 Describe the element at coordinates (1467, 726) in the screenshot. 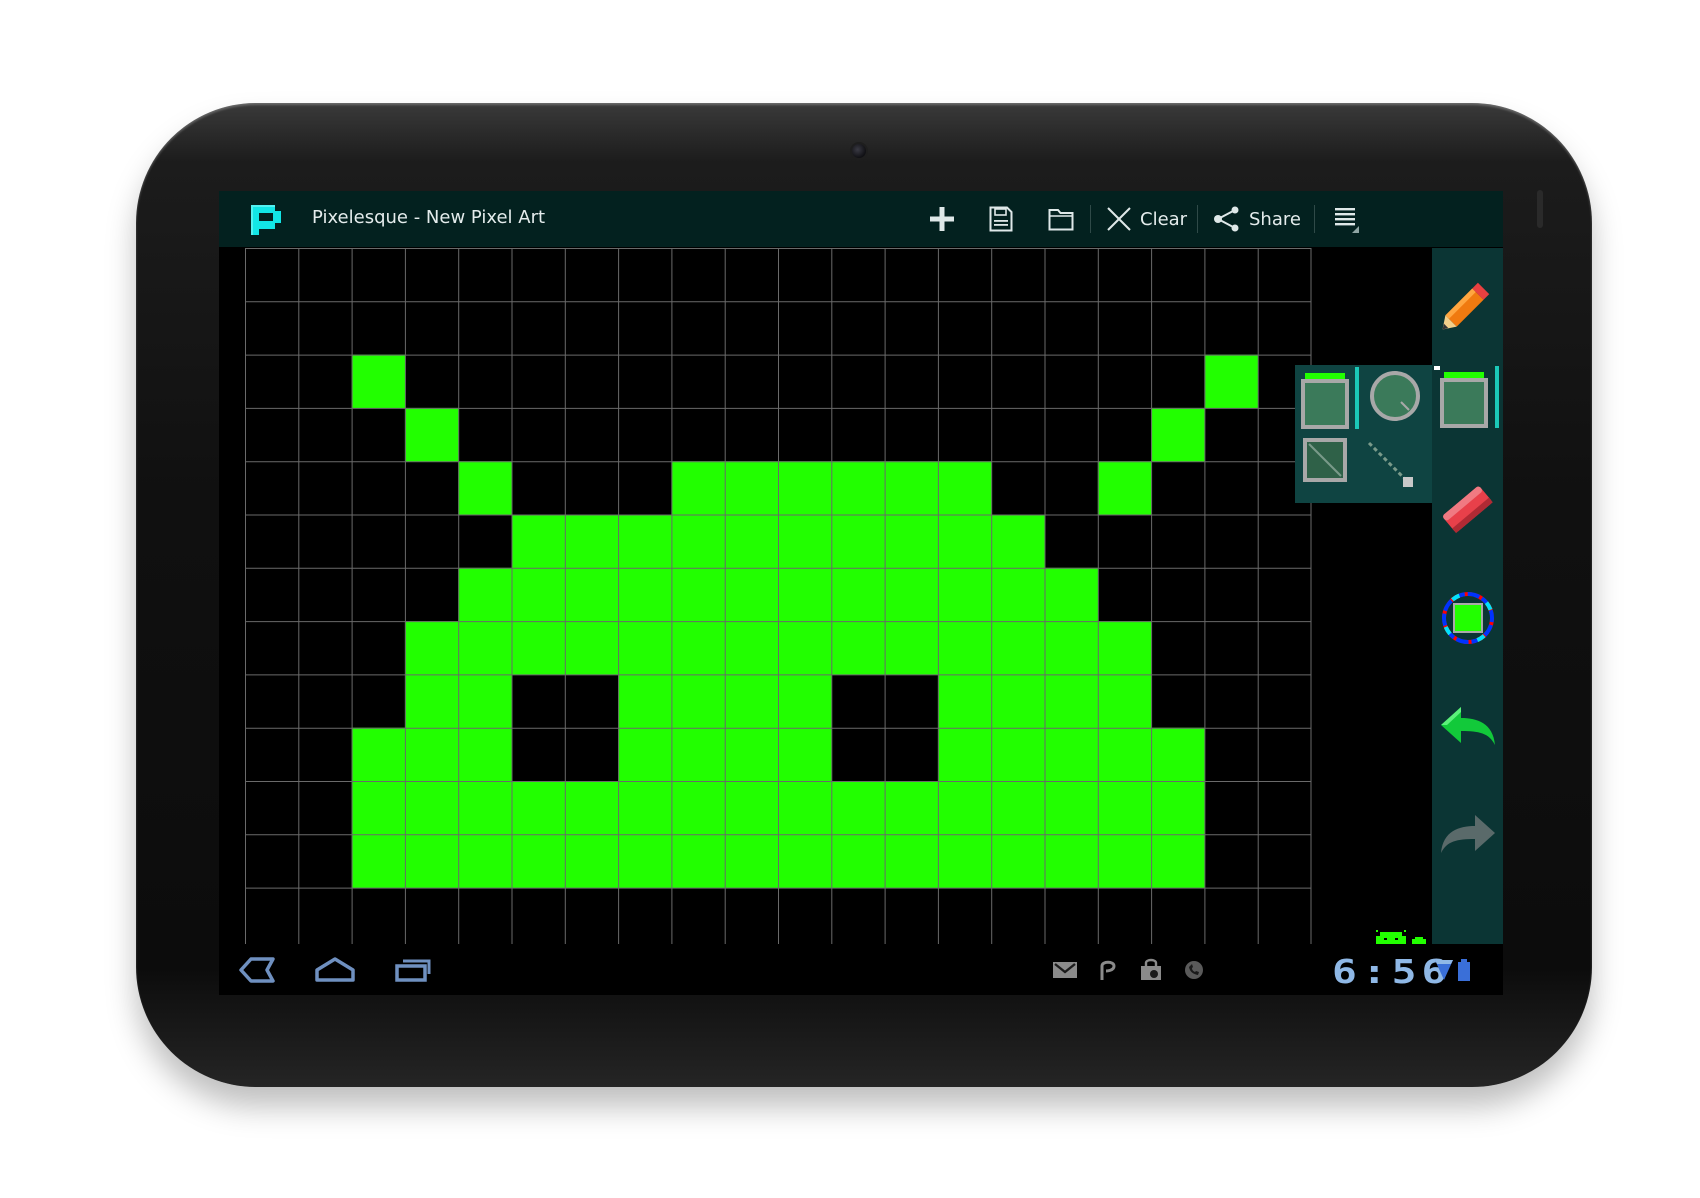

I see `undo-button` at that location.